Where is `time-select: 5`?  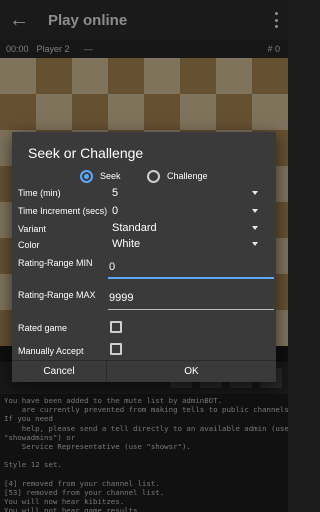
time-select: 5 is located at coordinates (190, 193).